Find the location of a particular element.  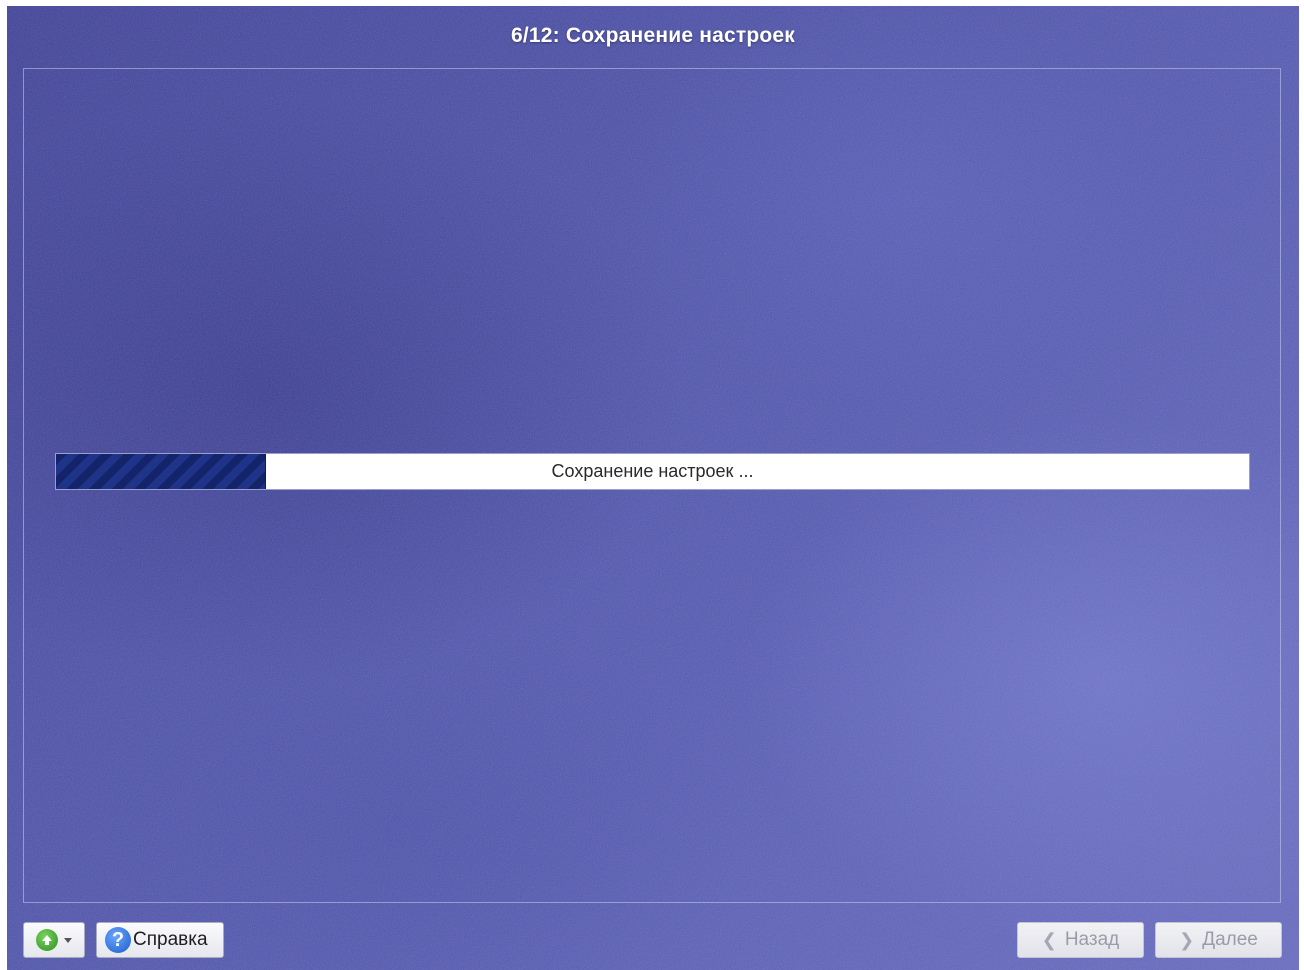

up-arrow-icon is located at coordinates (47, 940).